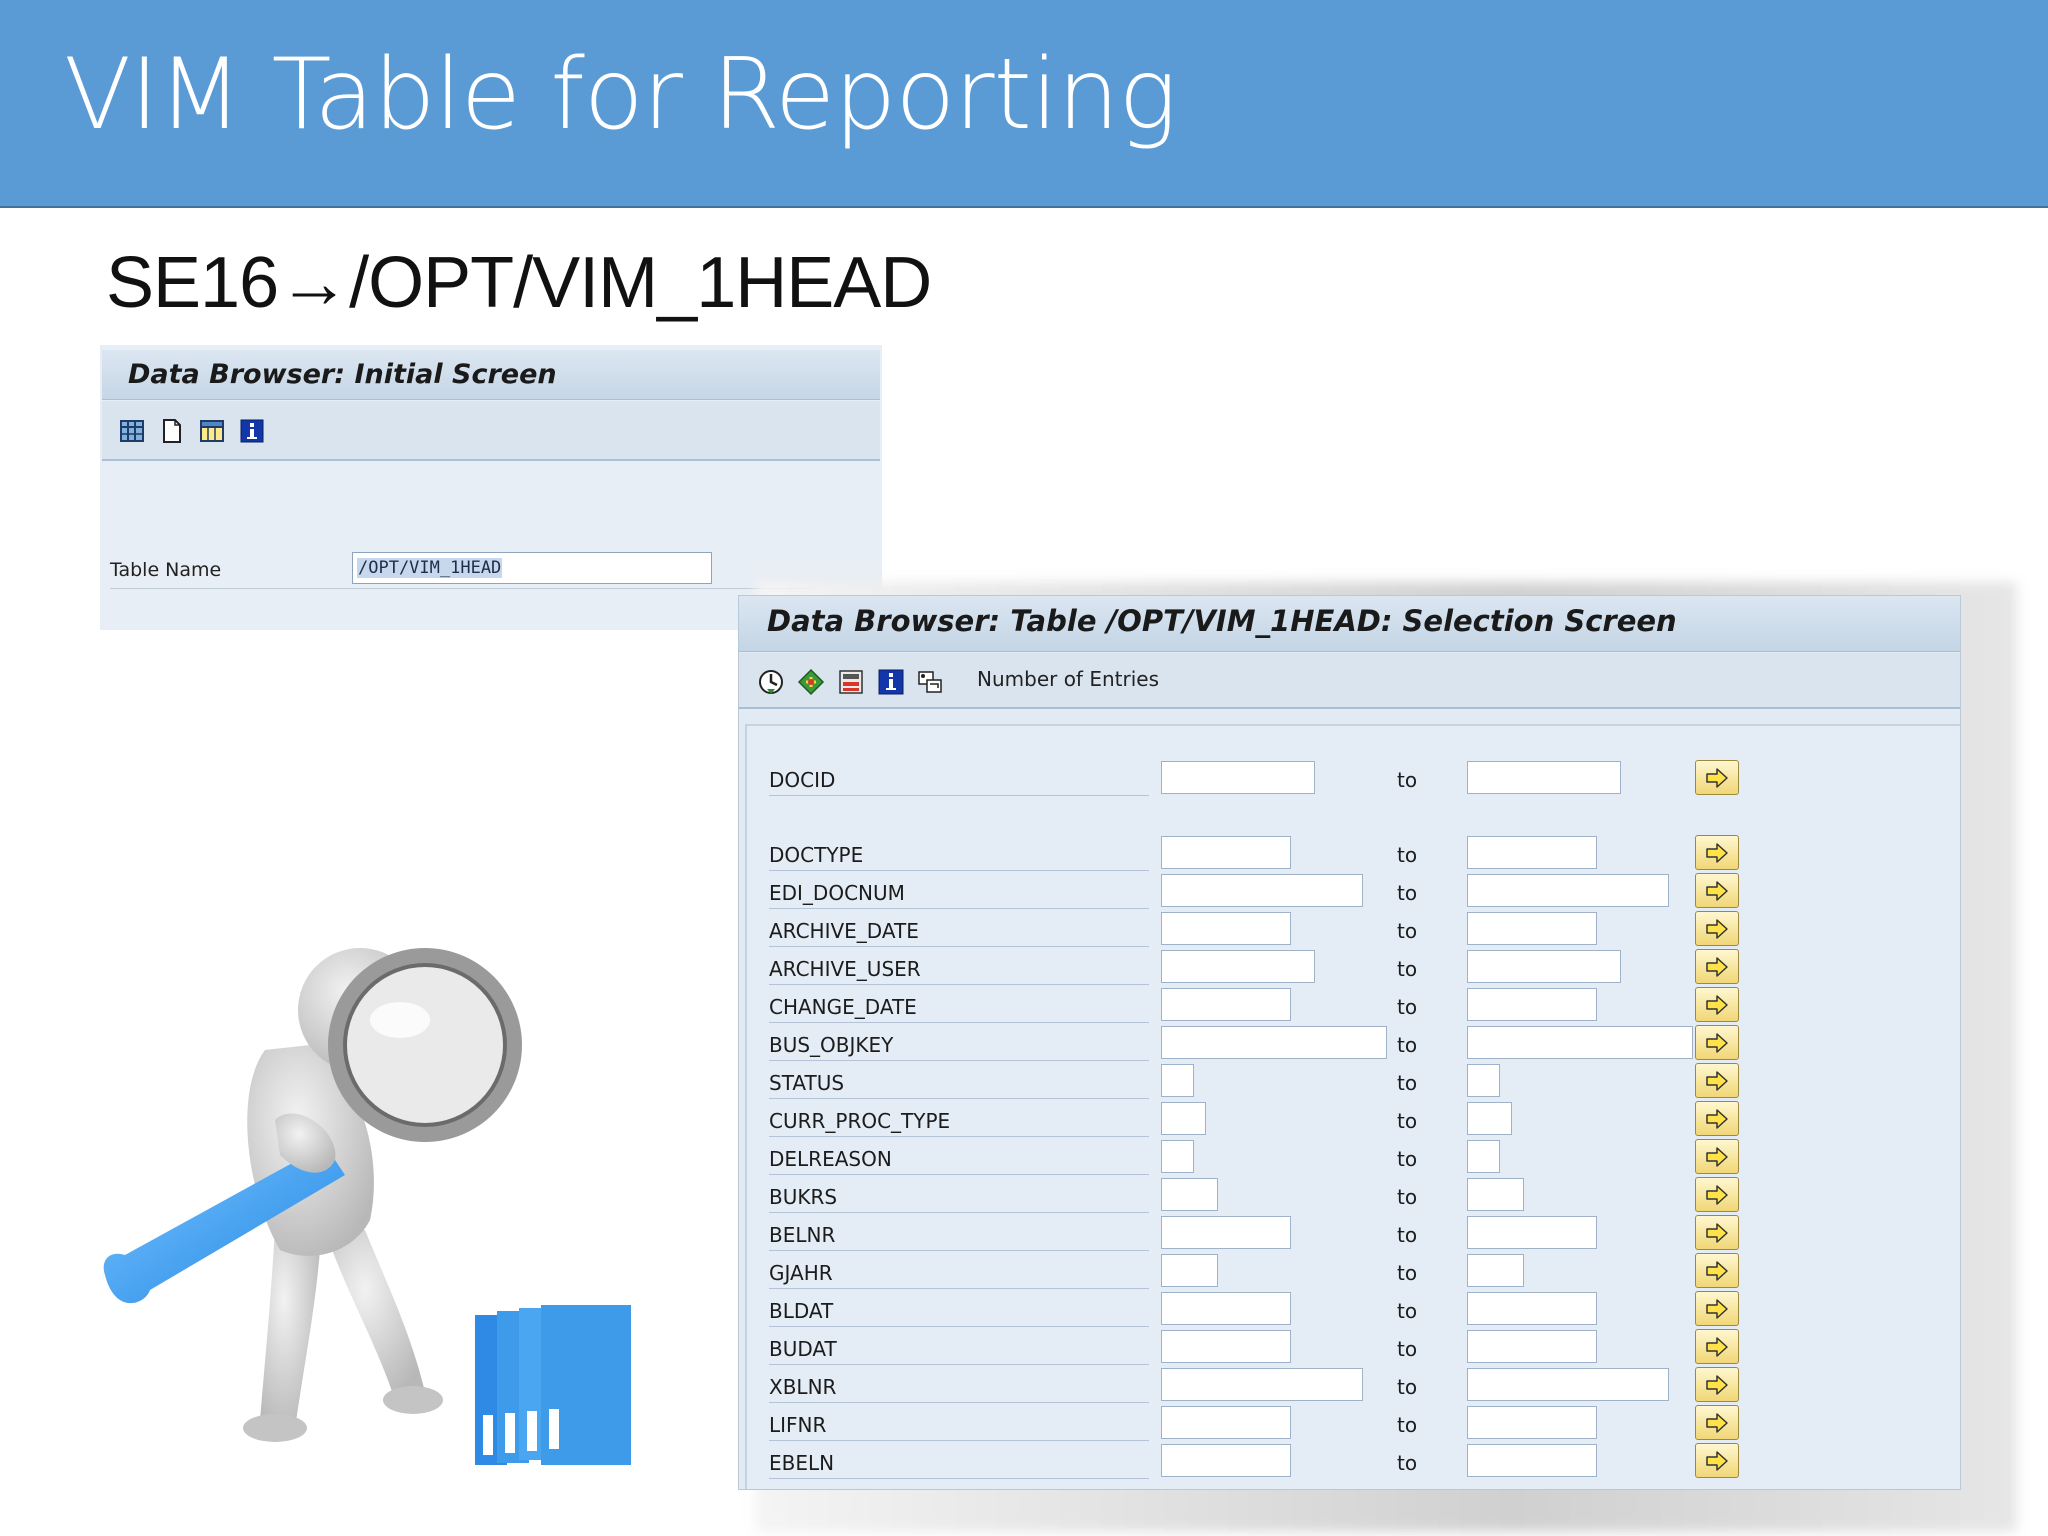  Describe the element at coordinates (166, 570) in the screenshot. I see `table-name-label: Table Name` at that location.